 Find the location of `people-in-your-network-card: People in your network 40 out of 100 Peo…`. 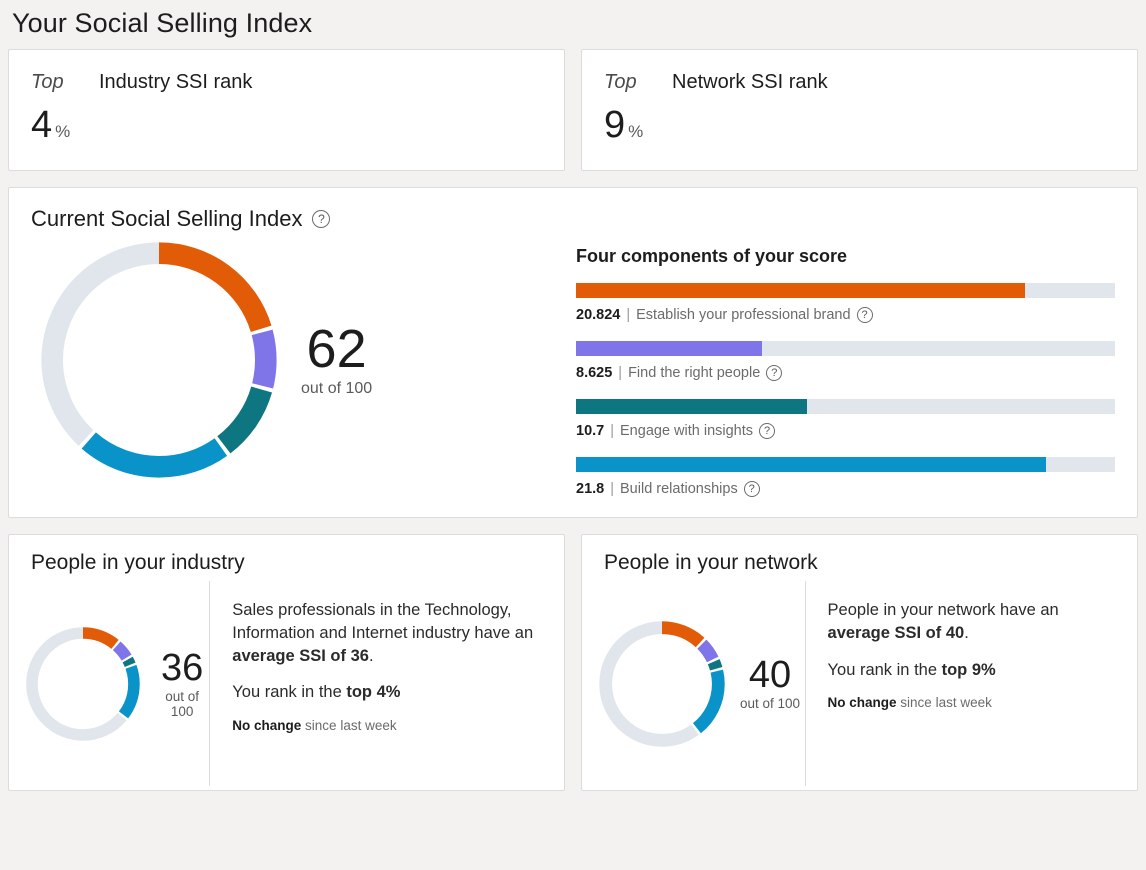

people-in-your-network-card: People in your network 40 out of 100 Peo… is located at coordinates (859, 662).